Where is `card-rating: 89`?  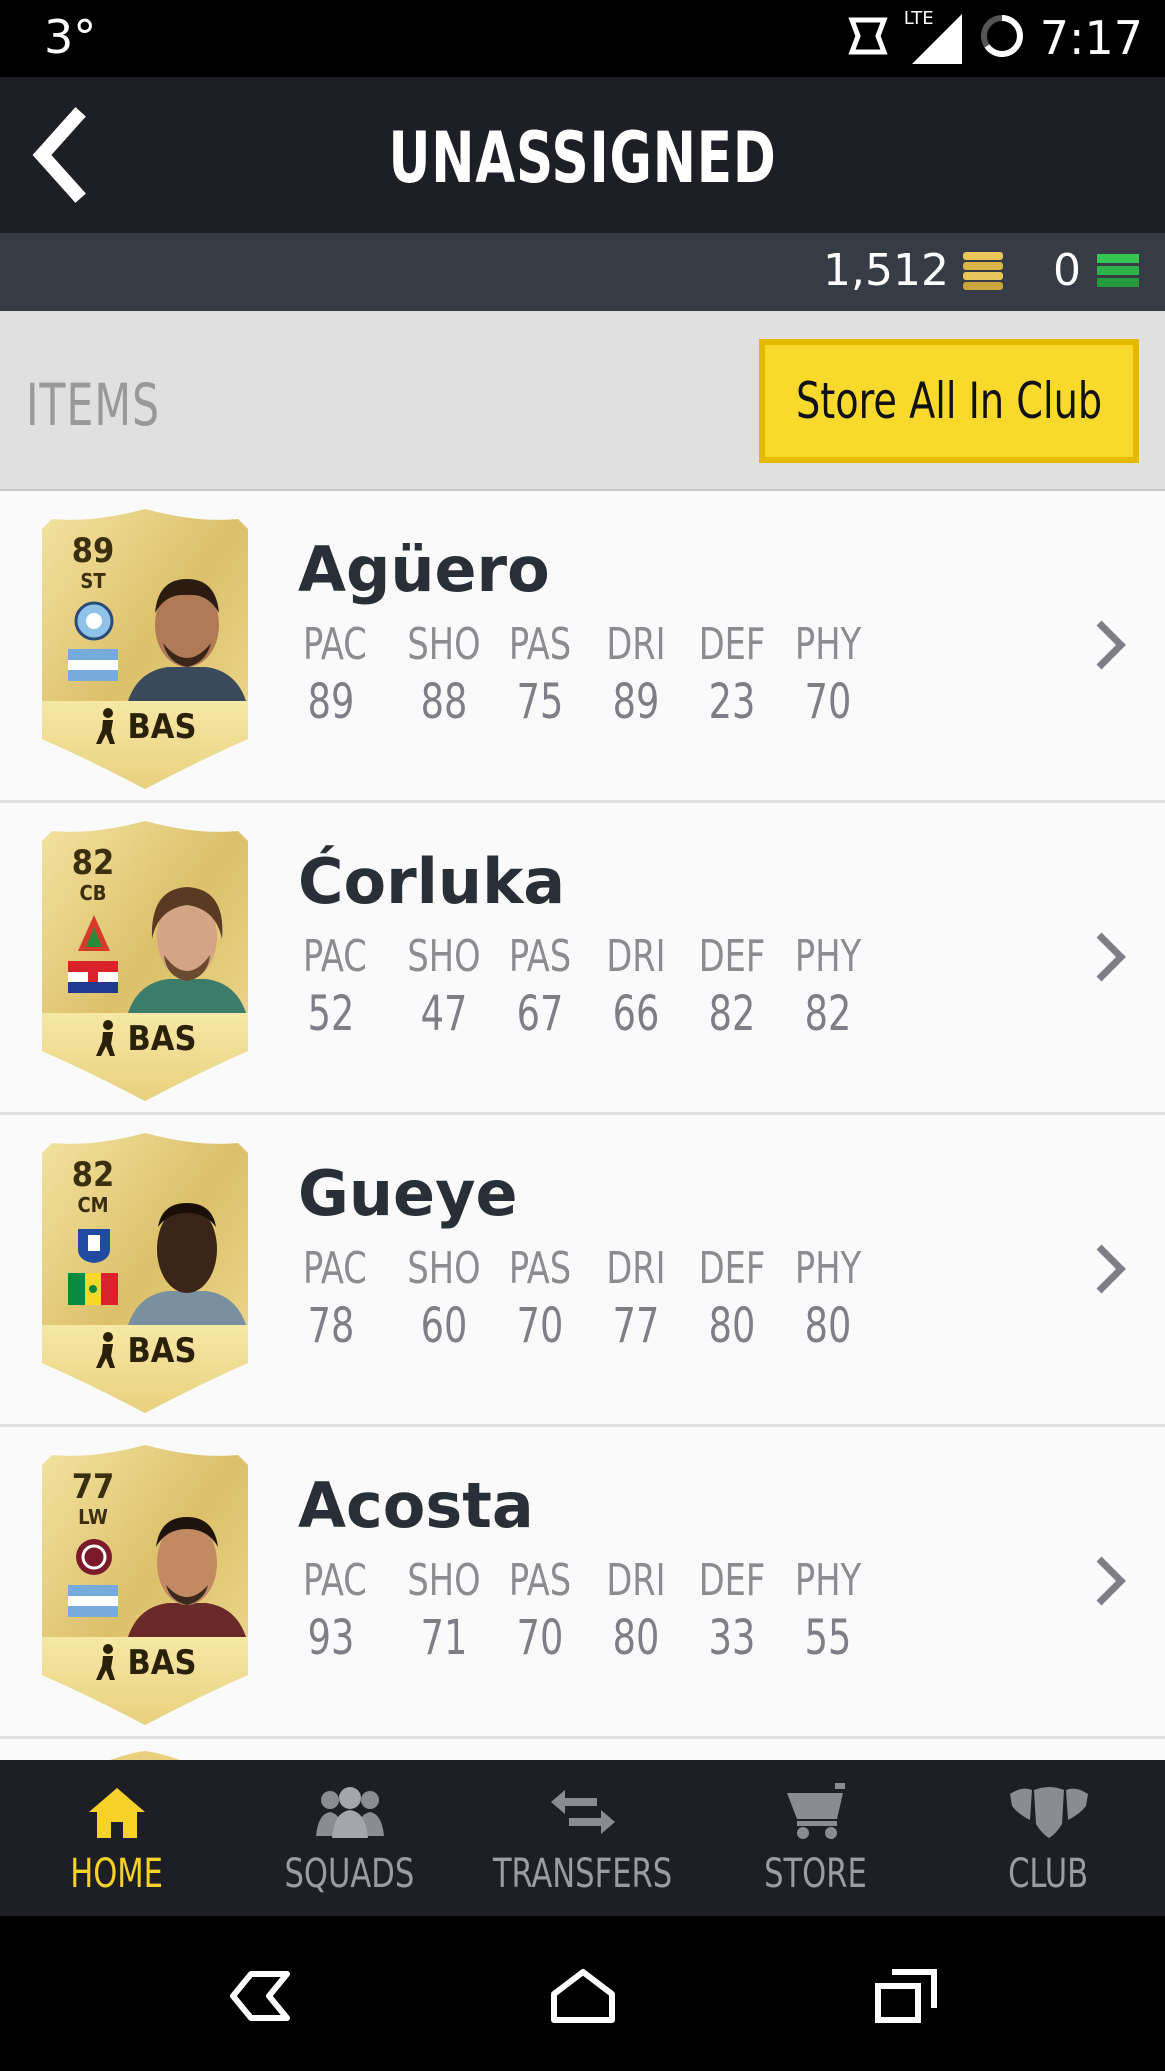 card-rating: 89 is located at coordinates (93, 551).